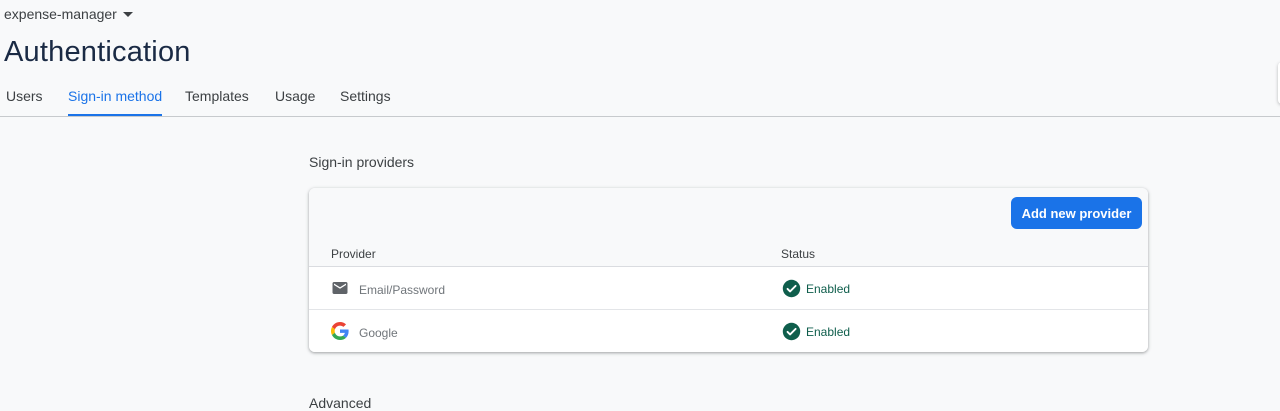 This screenshot has height=411, width=1280. Describe the element at coordinates (798, 254) in the screenshot. I see `column-header-status: Status` at that location.